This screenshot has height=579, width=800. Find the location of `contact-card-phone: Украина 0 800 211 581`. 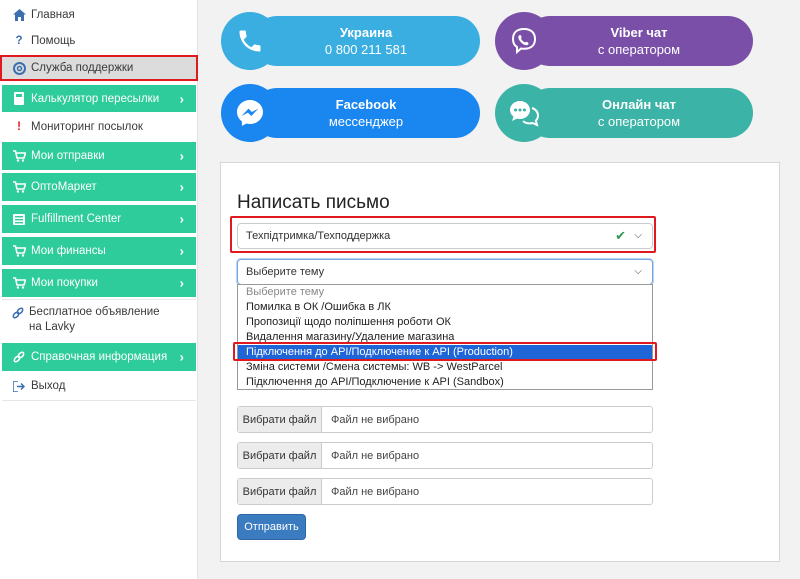

contact-card-phone: Украина 0 800 211 581 is located at coordinates (366, 41).